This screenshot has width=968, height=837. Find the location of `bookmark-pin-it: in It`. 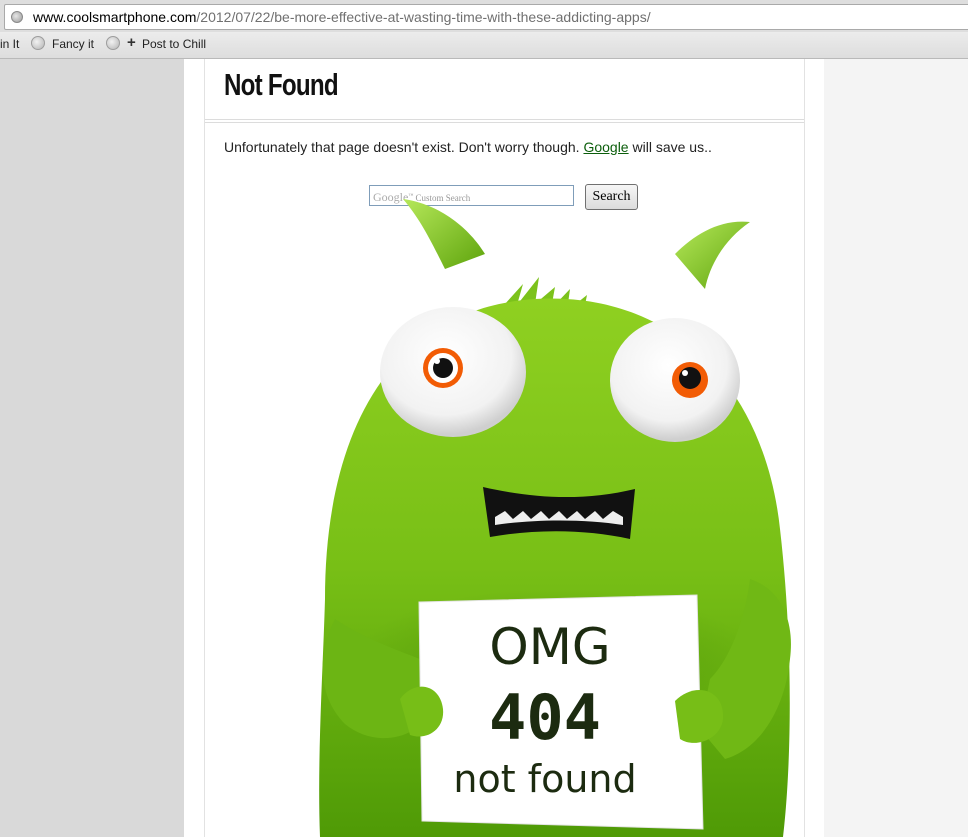

bookmark-pin-it: in It is located at coordinates (9, 44).